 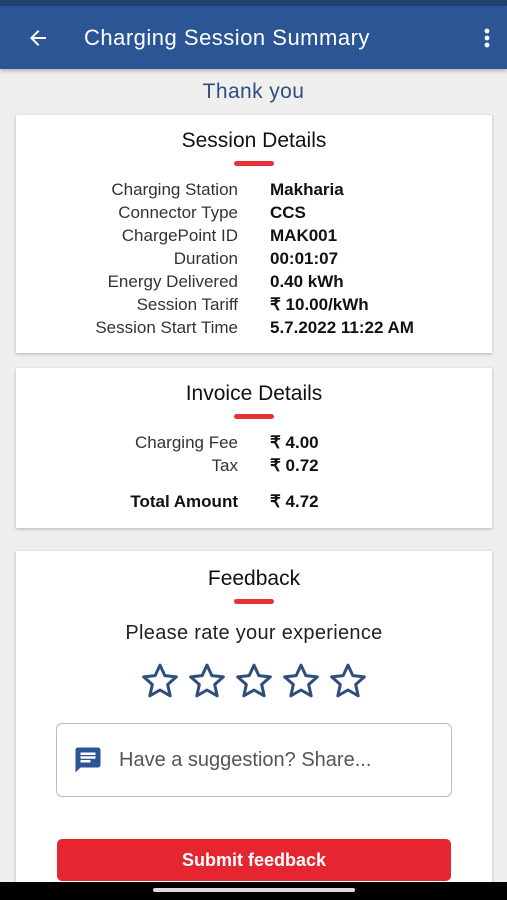 I want to click on total-row: Total Amount ₹ 4.72, so click(x=254, y=501).